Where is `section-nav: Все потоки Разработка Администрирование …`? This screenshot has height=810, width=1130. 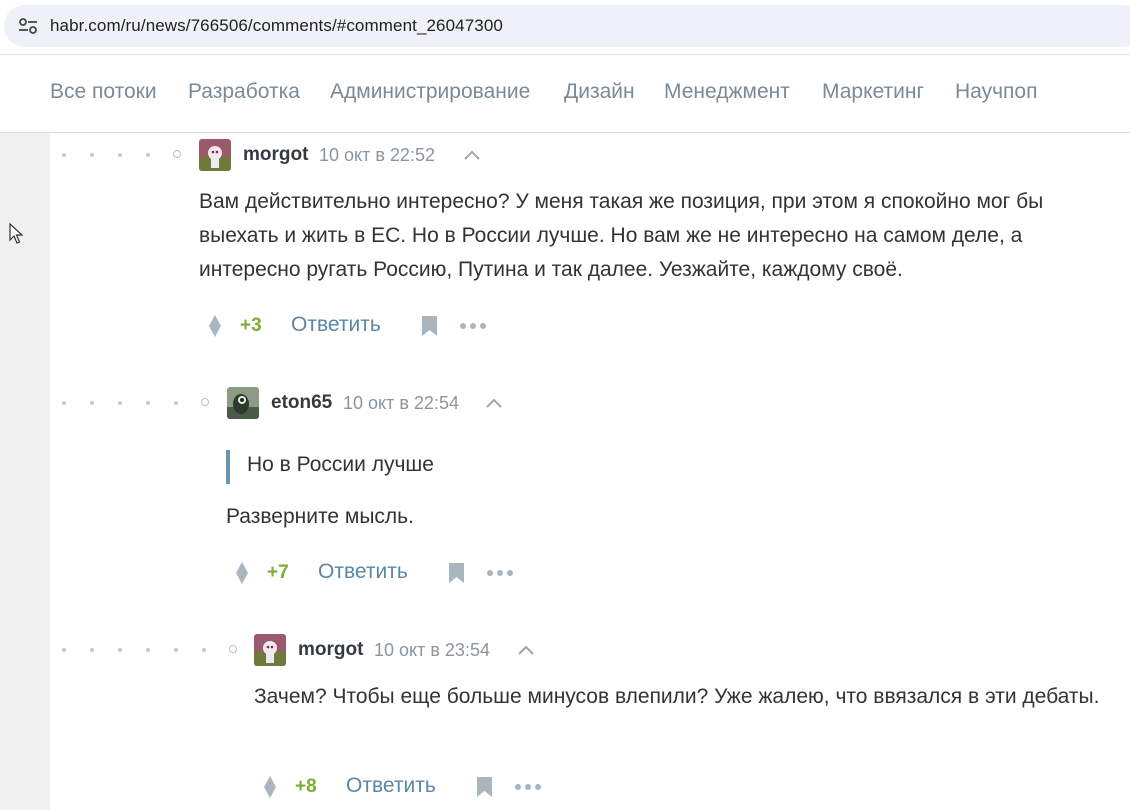 section-nav: Все потоки Разработка Администрирование … is located at coordinates (565, 94).